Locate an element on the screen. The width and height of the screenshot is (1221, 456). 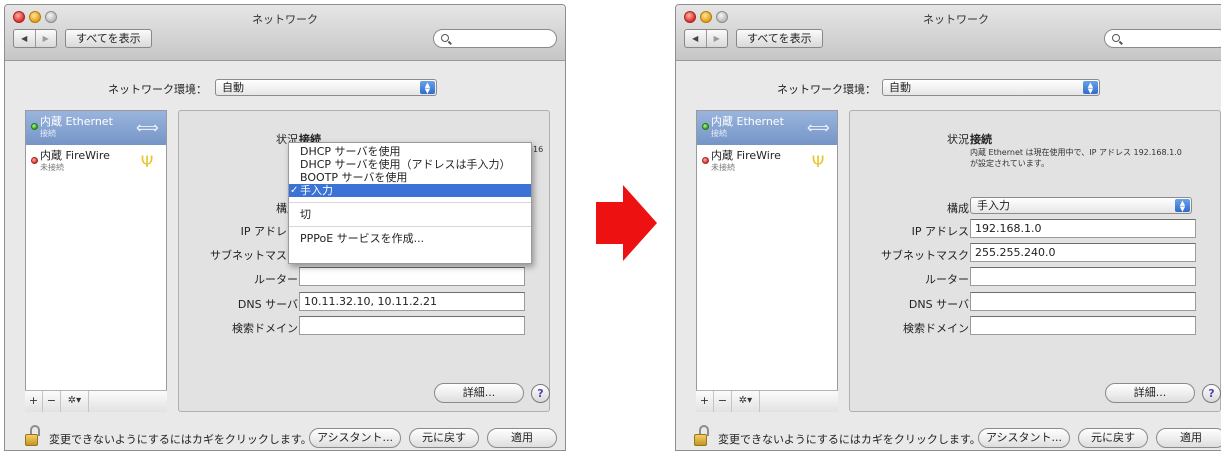
ip-address-field: 192.168.1.0 is located at coordinates (1083, 228).